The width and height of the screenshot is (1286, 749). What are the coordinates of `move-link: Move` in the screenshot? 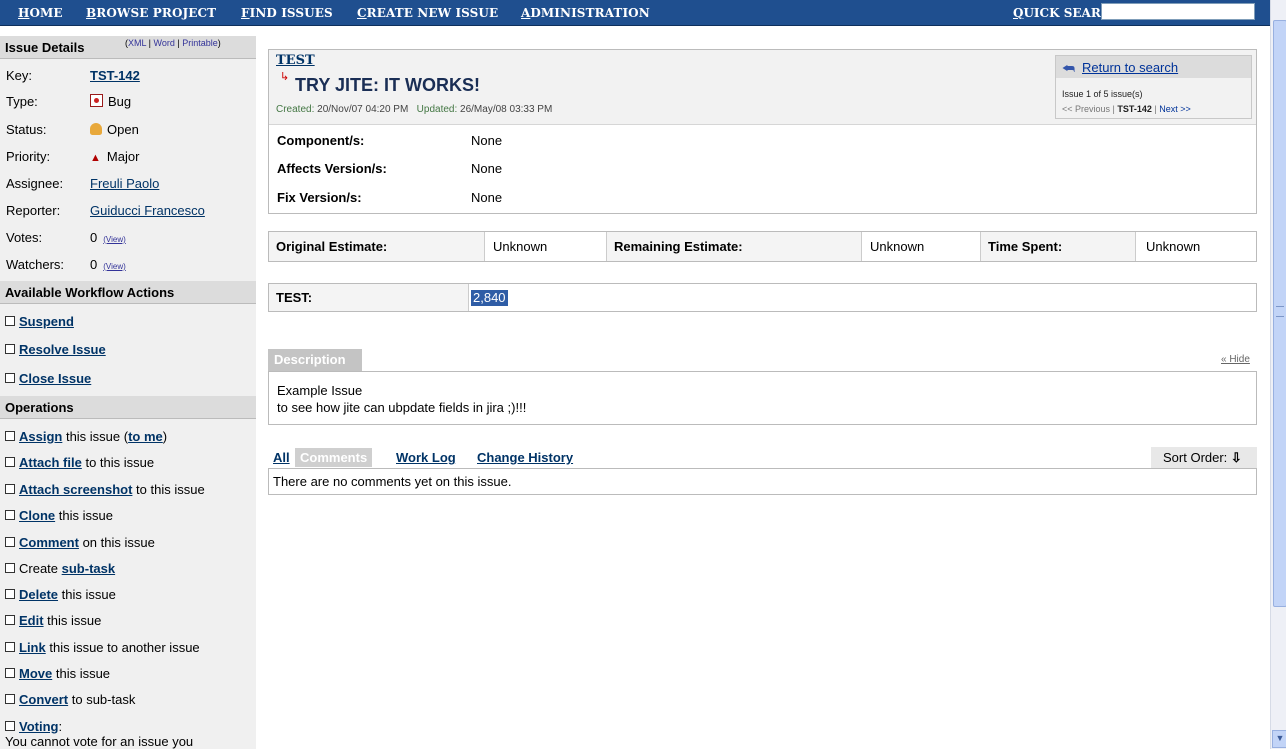 It's located at (35, 673).